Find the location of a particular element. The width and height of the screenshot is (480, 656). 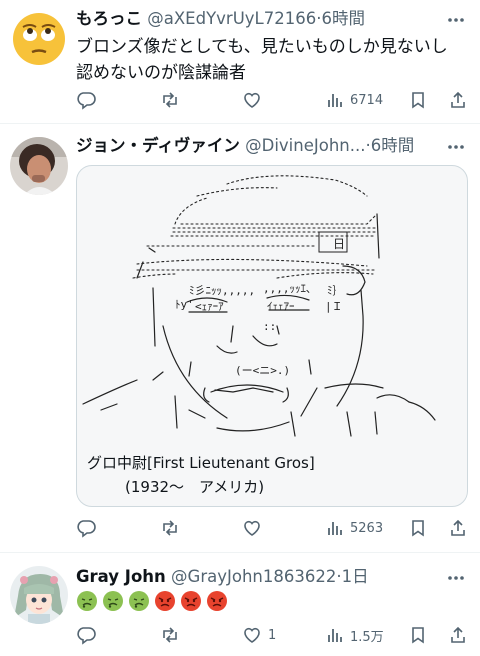

timestamp: 1日 is located at coordinates (355, 576).